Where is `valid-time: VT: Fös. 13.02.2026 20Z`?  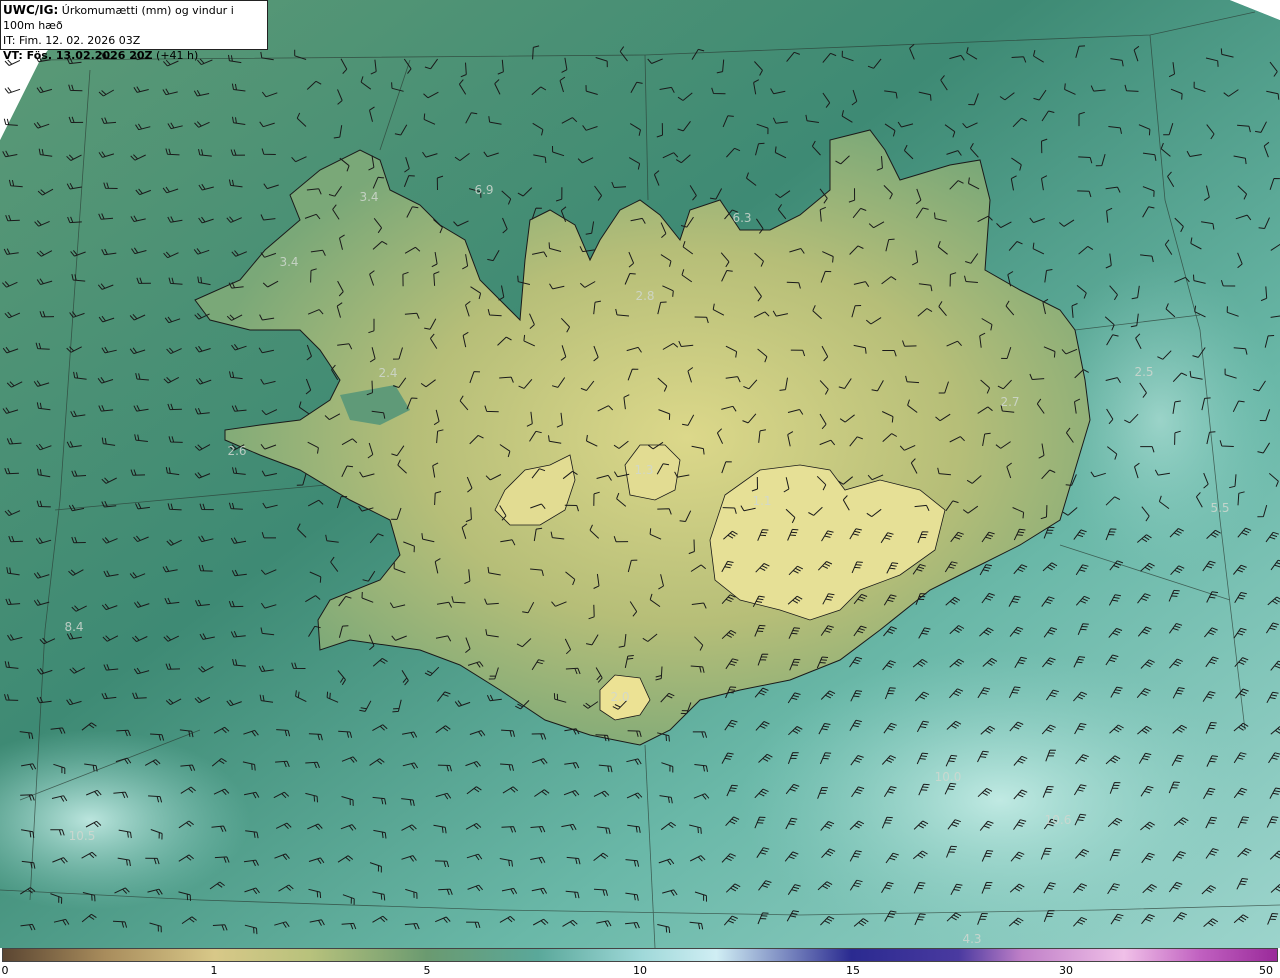
valid-time: VT: Fös. 13.02.2026 20Z is located at coordinates (78, 55).